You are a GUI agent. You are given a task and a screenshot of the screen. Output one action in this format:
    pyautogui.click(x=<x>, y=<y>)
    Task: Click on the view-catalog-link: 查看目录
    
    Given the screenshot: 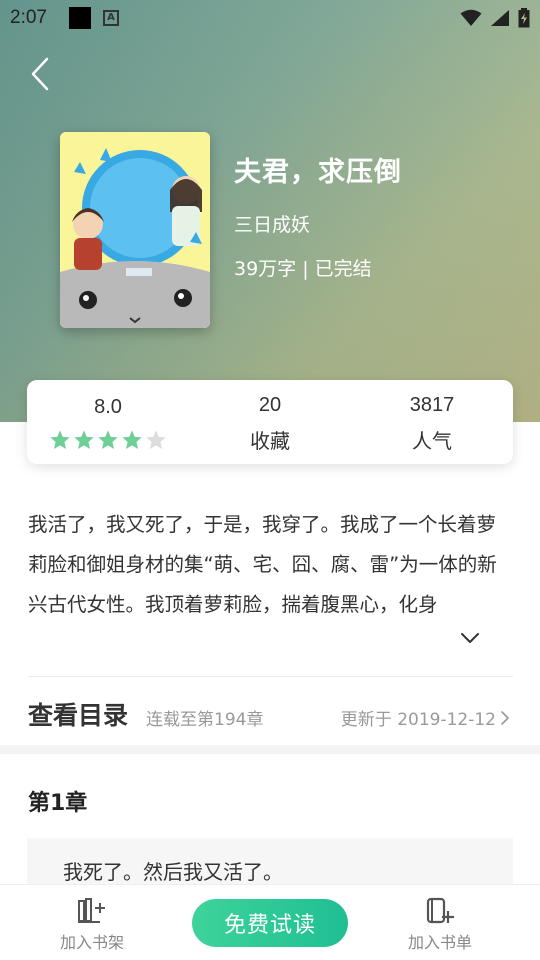 What is the action you would take?
    pyautogui.click(x=78, y=714)
    